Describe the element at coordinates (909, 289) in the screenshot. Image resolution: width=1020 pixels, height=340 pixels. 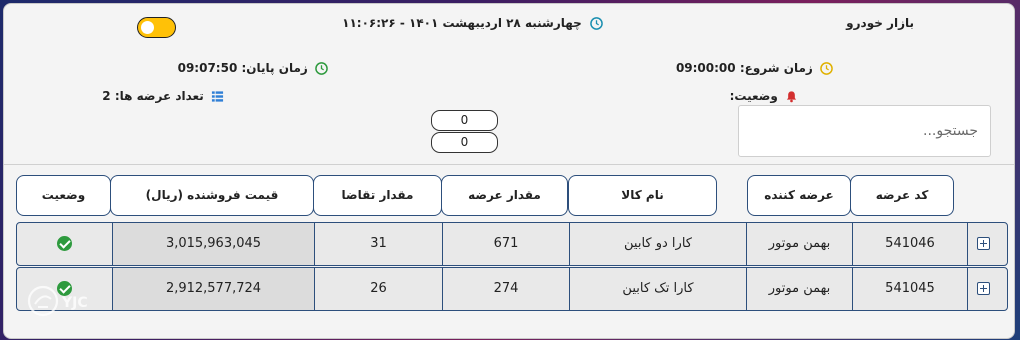
I see `offer-code-cell: 541045` at that location.